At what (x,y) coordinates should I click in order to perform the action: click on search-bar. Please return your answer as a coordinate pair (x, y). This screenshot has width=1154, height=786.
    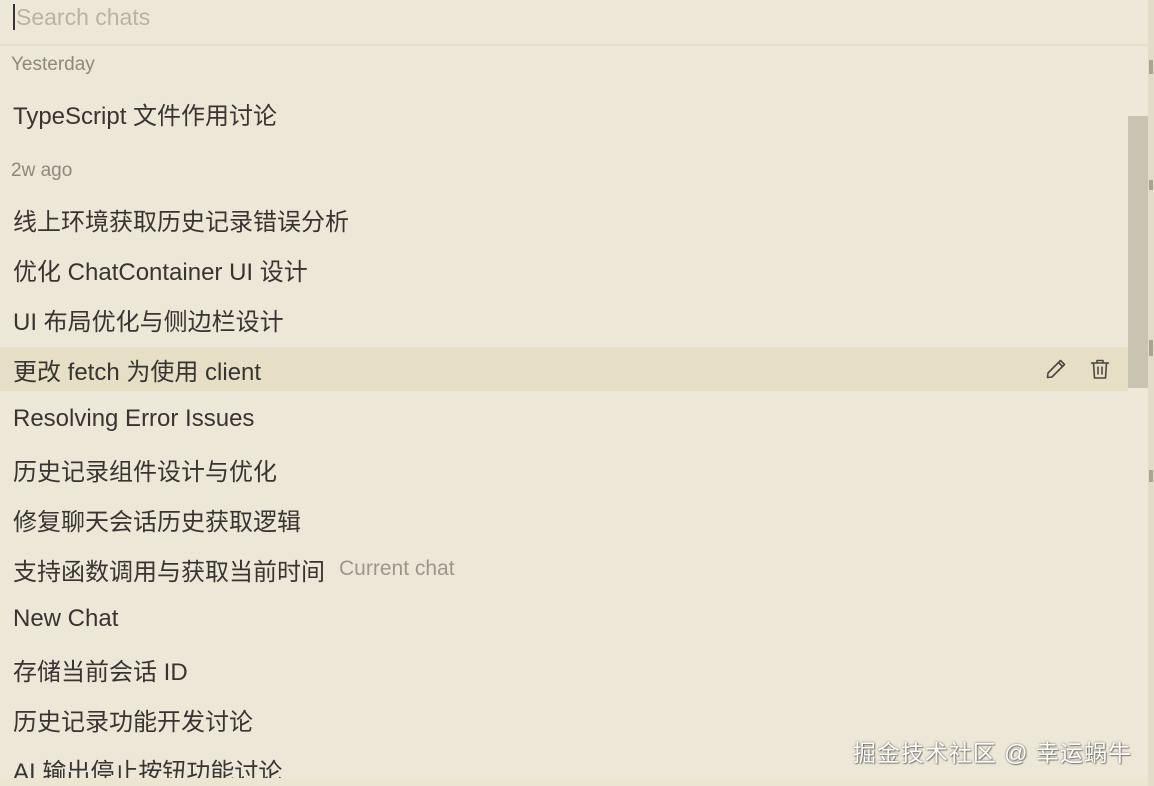
    Looking at the image, I should click on (574, 23).